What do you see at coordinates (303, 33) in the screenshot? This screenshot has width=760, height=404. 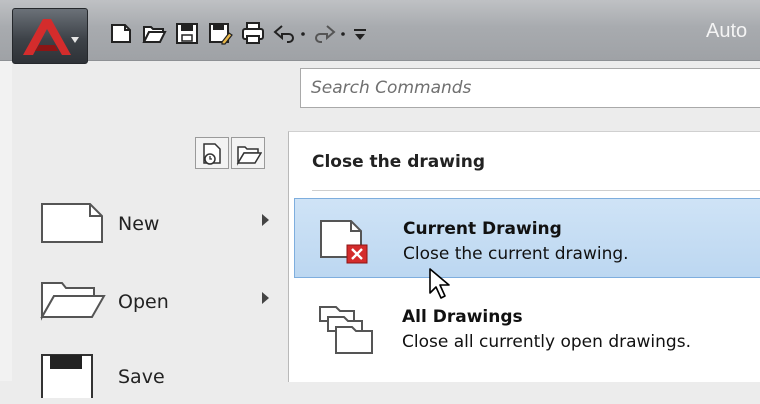 I see `undo-dropdown-icon` at bounding box center [303, 33].